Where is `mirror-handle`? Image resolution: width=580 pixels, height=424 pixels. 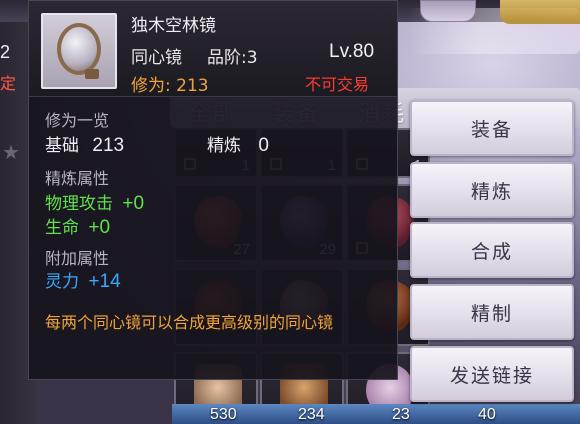
mirror-handle is located at coordinates (92, 74).